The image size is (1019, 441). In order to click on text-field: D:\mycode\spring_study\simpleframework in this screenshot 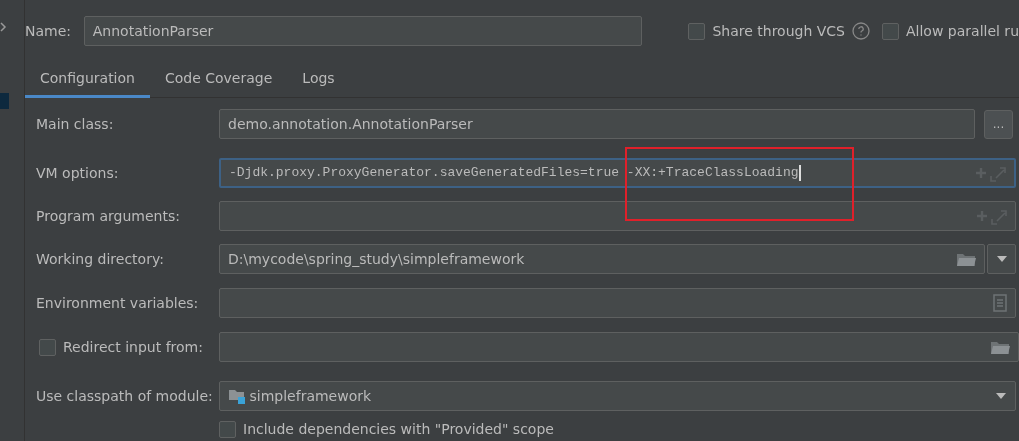, I will do `click(602, 259)`.